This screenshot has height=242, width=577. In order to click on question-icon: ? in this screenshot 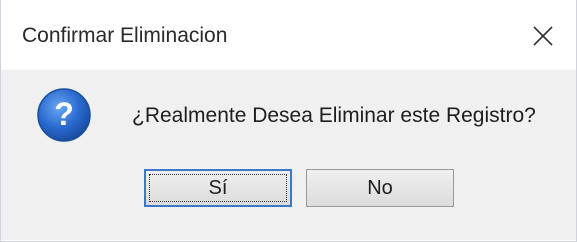, I will do `click(64, 115)`.